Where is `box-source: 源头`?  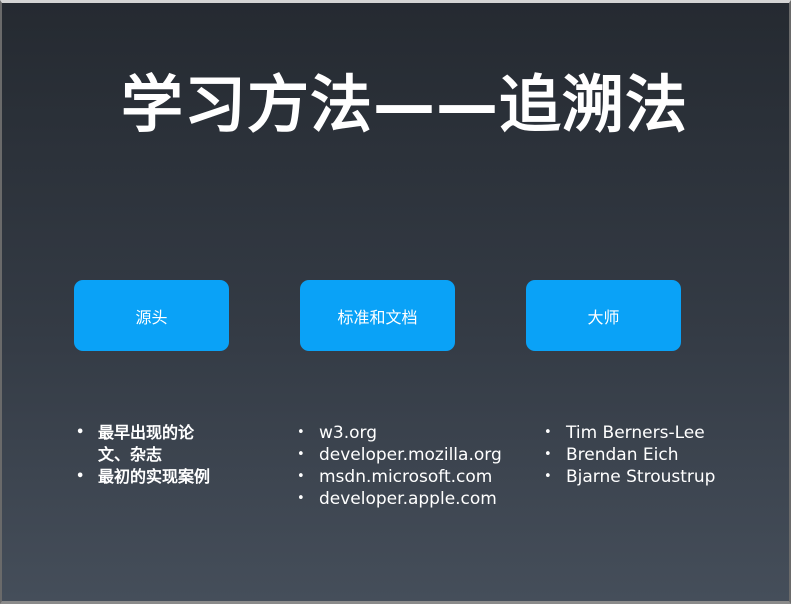
box-source: 源头 is located at coordinates (151, 315).